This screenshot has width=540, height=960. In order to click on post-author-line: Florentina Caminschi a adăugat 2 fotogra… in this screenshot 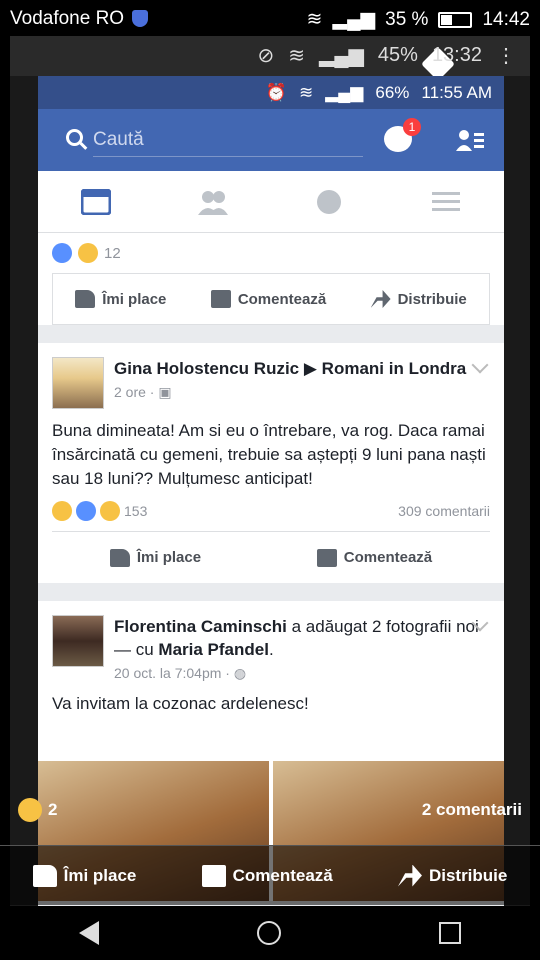, I will do `click(296, 638)`.